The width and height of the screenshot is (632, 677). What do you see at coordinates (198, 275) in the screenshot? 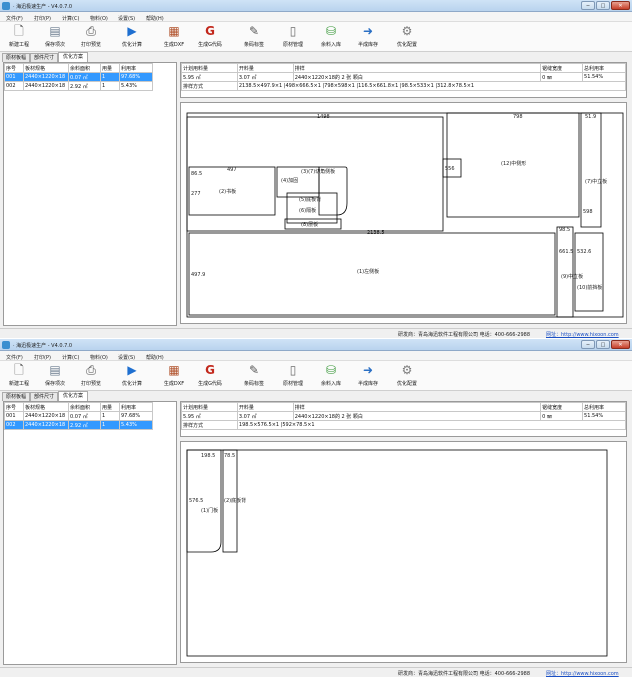
I see `layout-label: 497.9` at bounding box center [198, 275].